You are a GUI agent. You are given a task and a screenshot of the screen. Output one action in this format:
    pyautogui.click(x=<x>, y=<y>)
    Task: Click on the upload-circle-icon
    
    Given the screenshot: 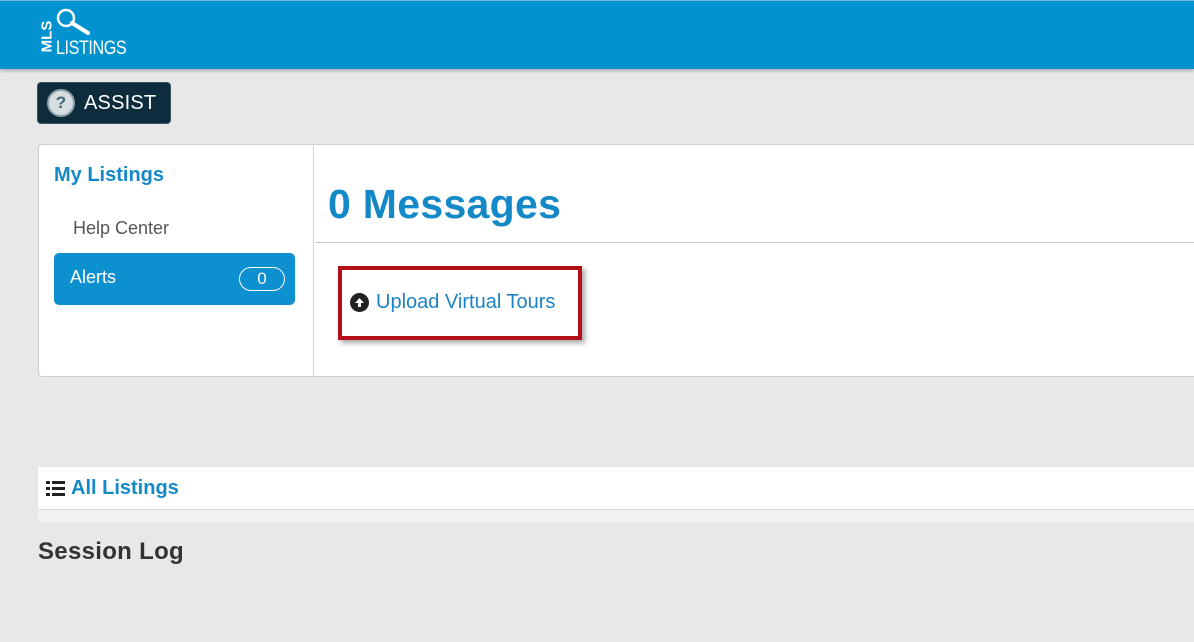 What is the action you would take?
    pyautogui.click(x=359, y=302)
    